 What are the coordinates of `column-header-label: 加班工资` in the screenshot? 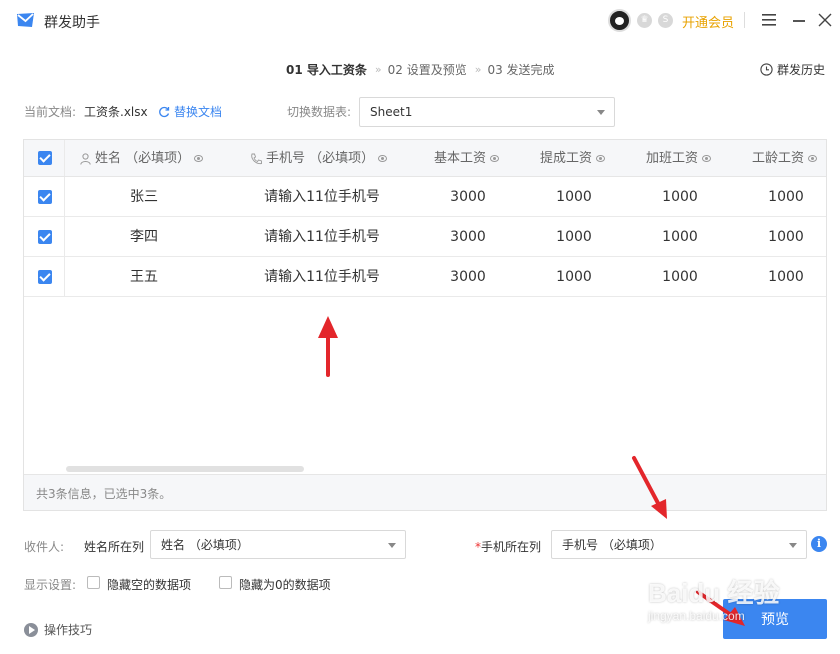 It's located at (672, 158).